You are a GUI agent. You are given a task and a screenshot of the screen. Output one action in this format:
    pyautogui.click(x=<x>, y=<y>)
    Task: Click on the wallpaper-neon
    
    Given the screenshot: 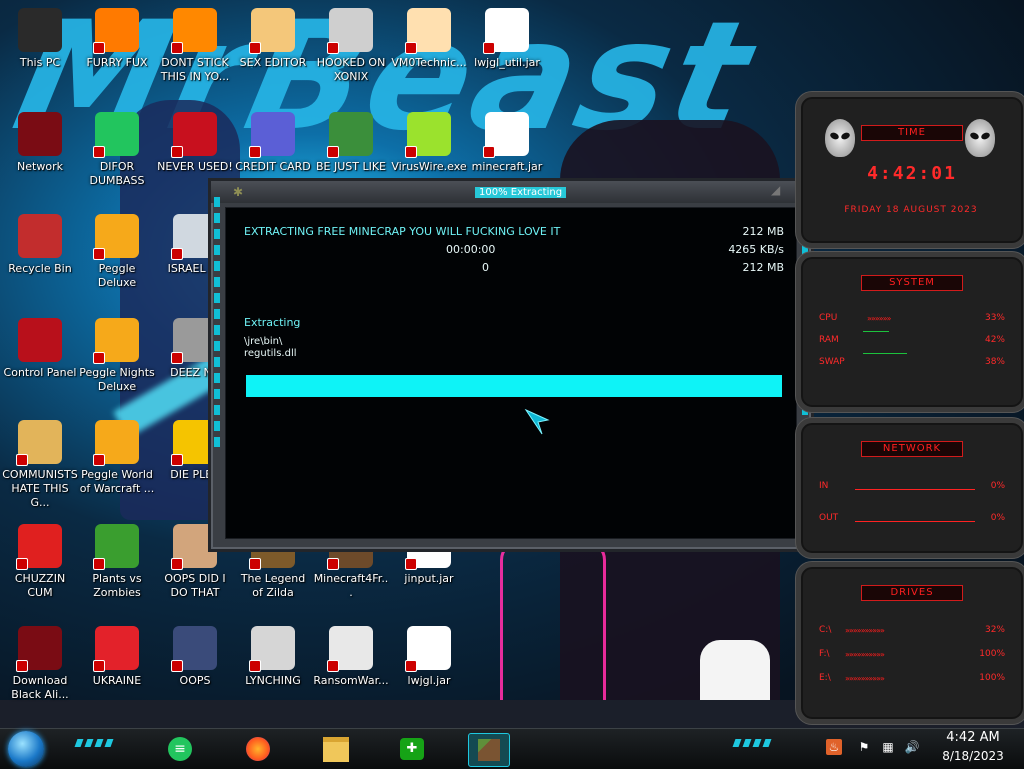 What is the action you would take?
    pyautogui.click(x=553, y=633)
    